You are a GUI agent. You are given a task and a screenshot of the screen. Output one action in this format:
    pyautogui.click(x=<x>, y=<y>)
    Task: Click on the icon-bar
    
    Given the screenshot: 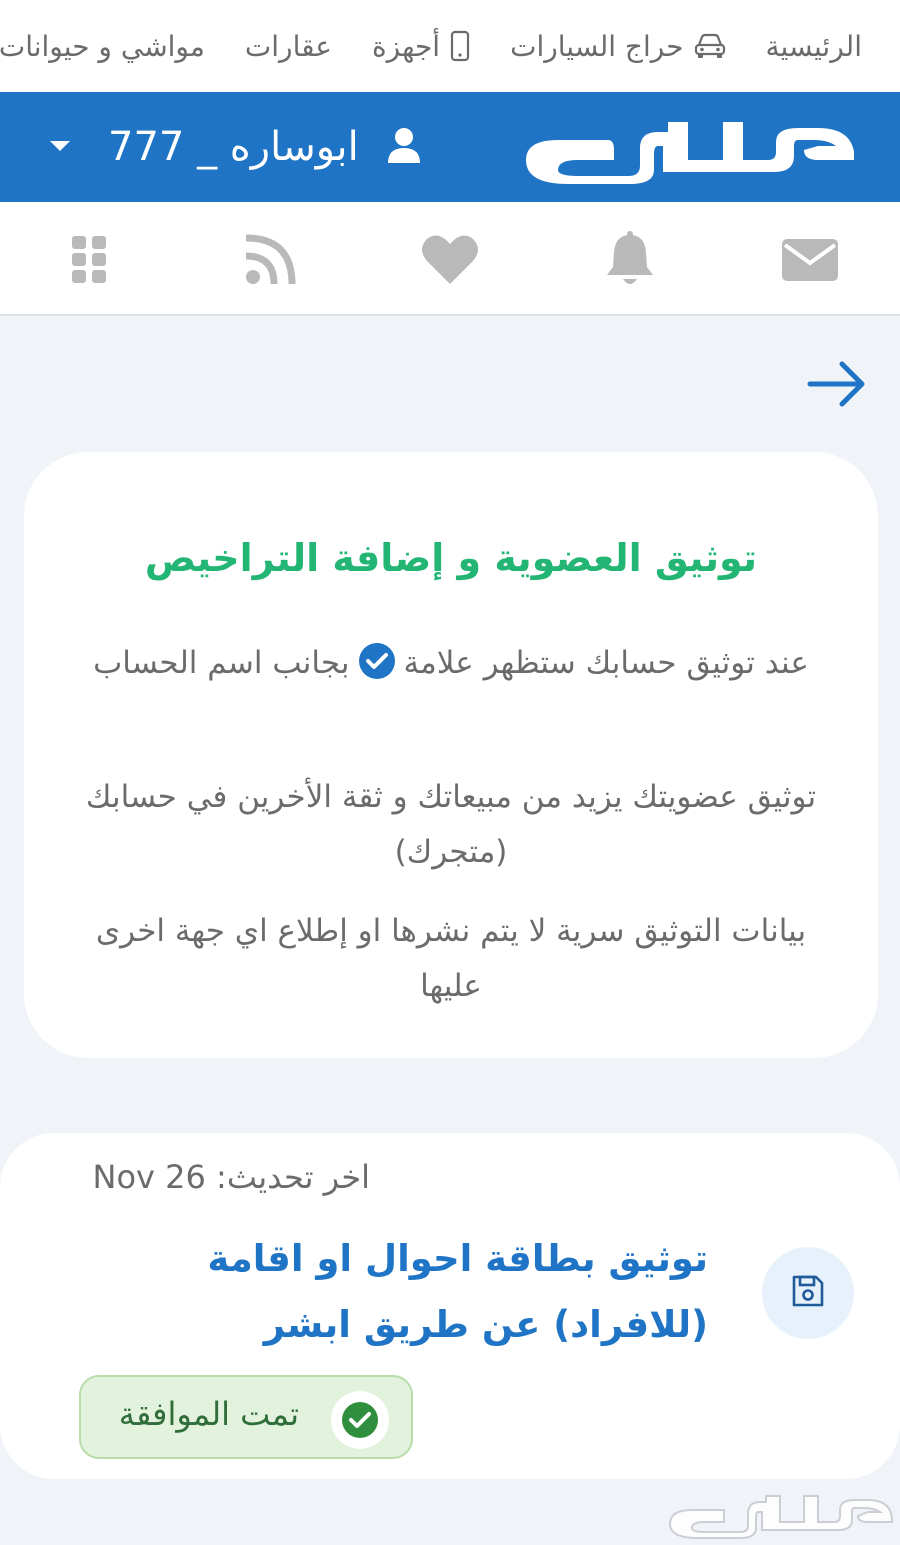 What is the action you would take?
    pyautogui.click(x=450, y=259)
    